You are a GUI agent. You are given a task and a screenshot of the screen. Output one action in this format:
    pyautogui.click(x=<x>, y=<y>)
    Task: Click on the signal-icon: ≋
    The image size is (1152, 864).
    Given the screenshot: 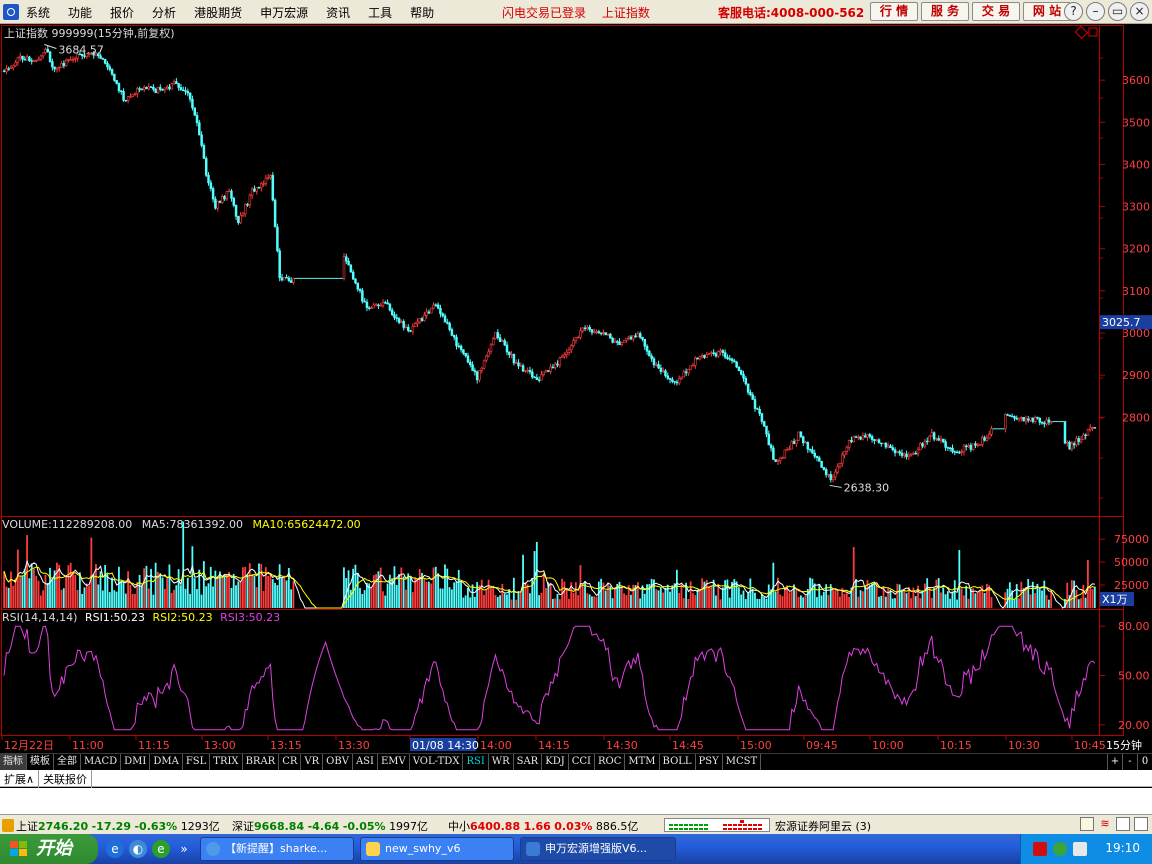 What is the action you would take?
    pyautogui.click(x=1105, y=824)
    